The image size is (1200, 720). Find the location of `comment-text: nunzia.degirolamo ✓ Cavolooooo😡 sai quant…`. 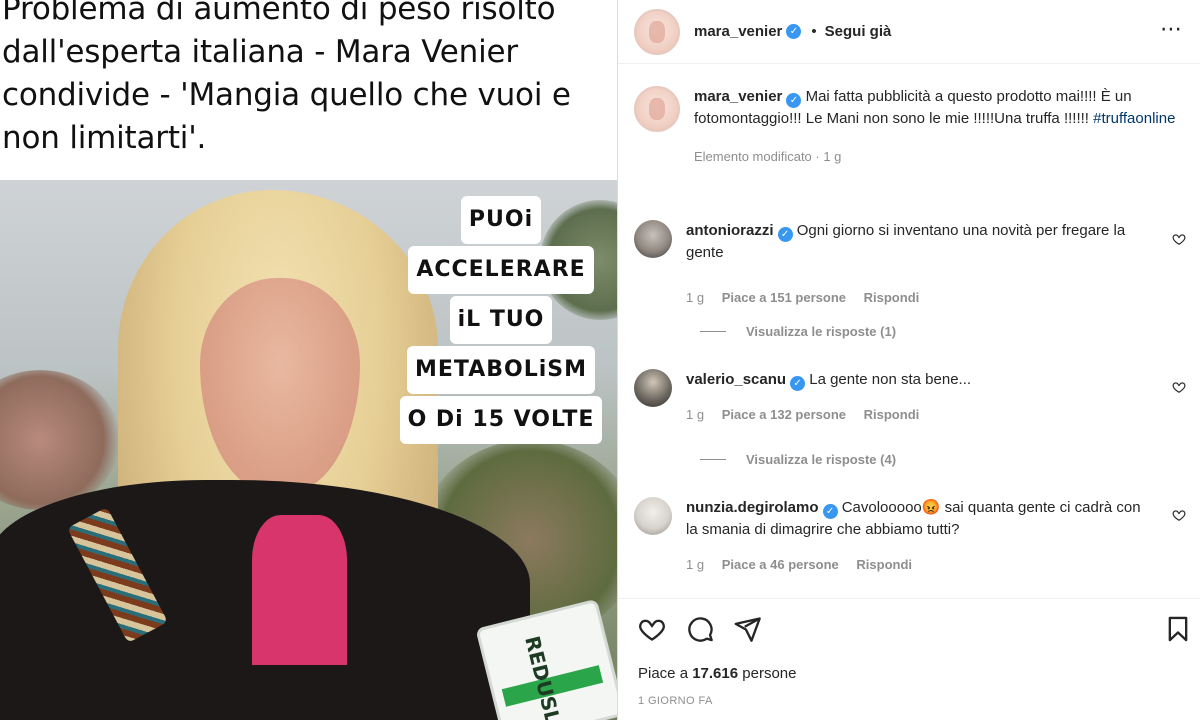

comment-text: nunzia.degirolamo ✓ Cavolooooo😡 sai quant… is located at coordinates (916, 519).